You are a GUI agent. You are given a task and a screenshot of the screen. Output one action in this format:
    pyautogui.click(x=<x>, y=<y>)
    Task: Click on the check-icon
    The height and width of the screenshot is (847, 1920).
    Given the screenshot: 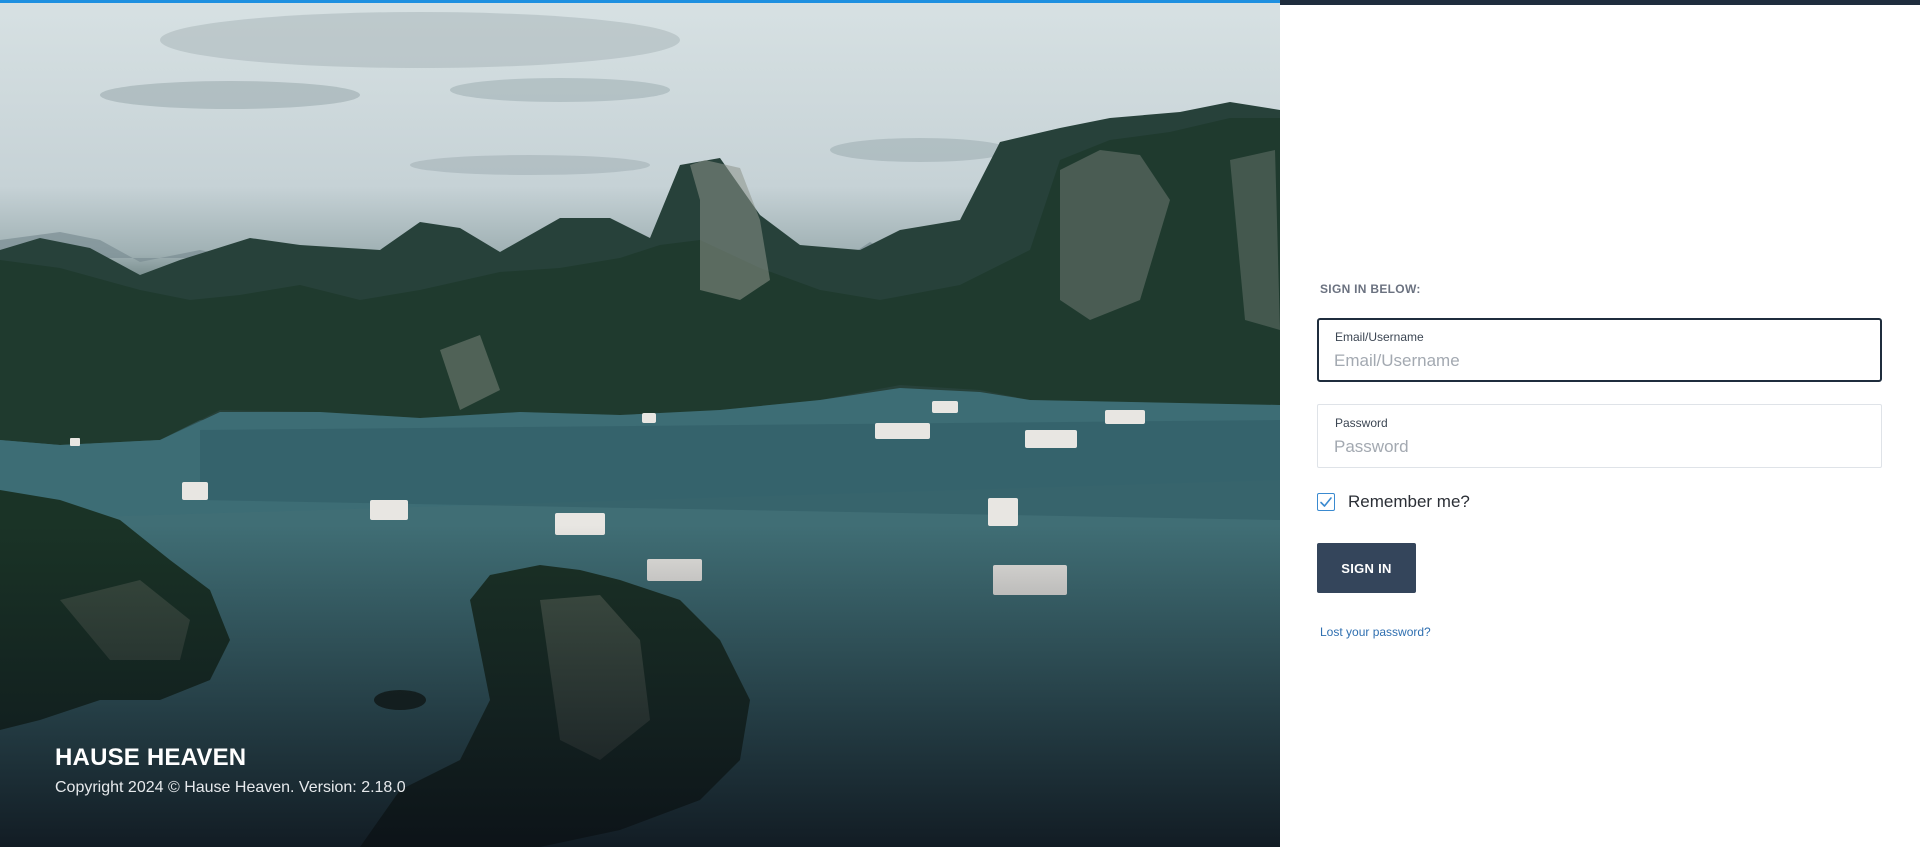 What is the action you would take?
    pyautogui.click(x=1326, y=502)
    